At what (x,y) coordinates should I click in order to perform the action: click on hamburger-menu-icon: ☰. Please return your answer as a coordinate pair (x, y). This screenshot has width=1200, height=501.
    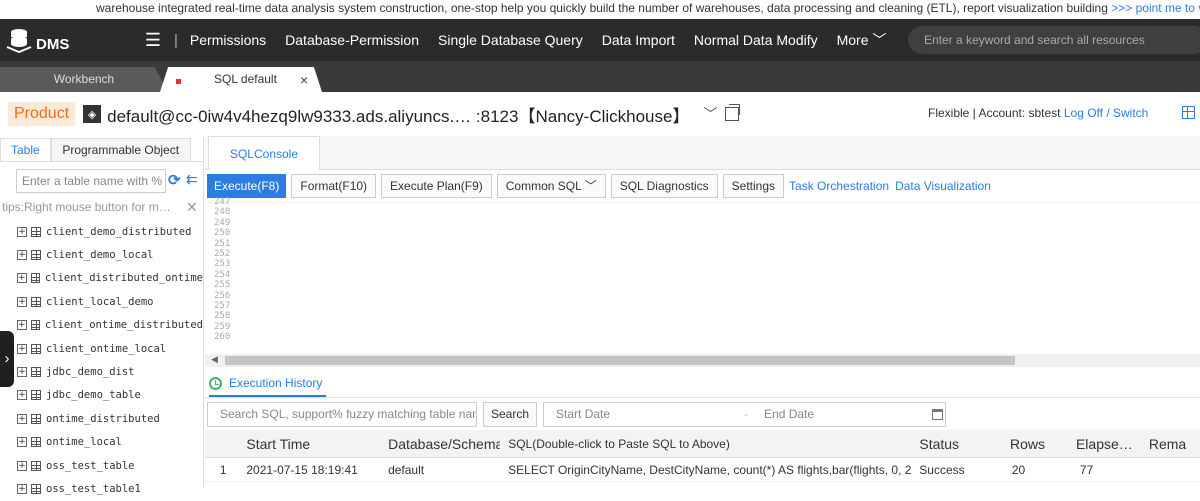
    Looking at the image, I should click on (153, 40).